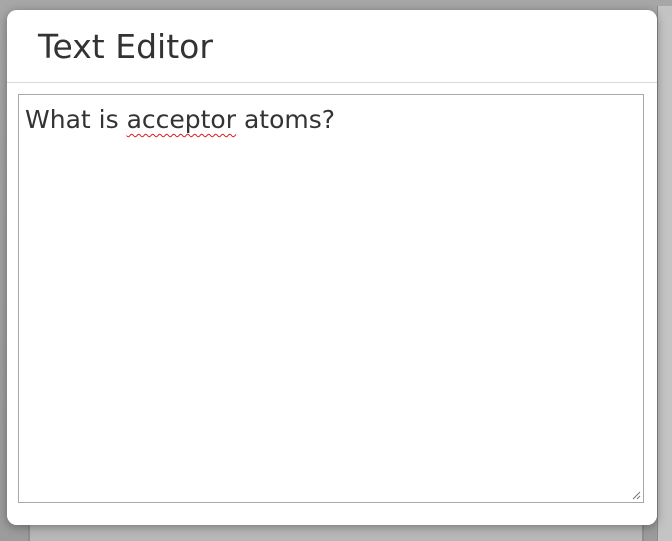  What do you see at coordinates (76, 119) in the screenshot?
I see `editor-text-before: What is` at bounding box center [76, 119].